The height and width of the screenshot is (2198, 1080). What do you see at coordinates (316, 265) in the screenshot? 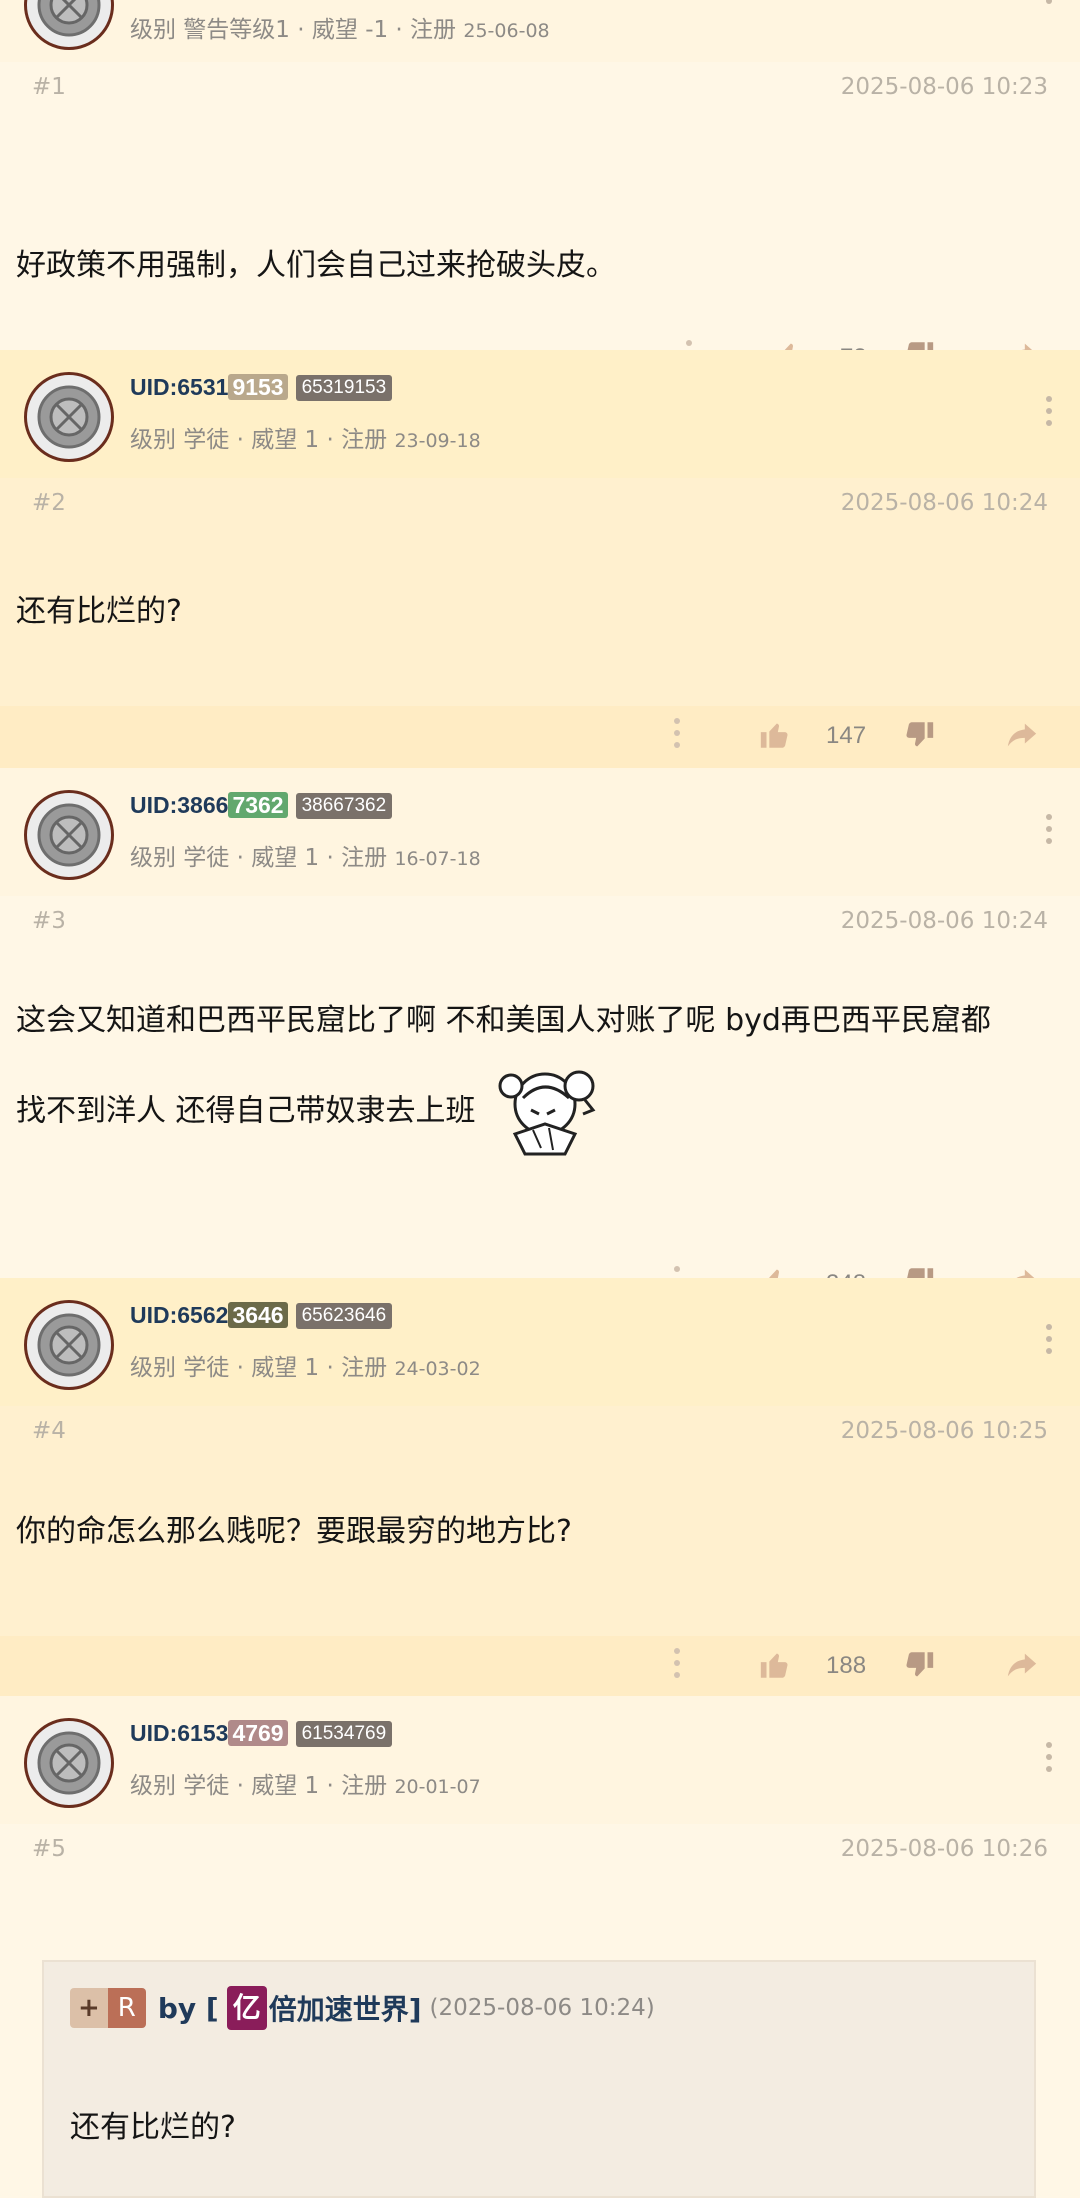
I see `post-content: 好政策不用强制，人们会自己过来抢破头皮。` at bounding box center [316, 265].